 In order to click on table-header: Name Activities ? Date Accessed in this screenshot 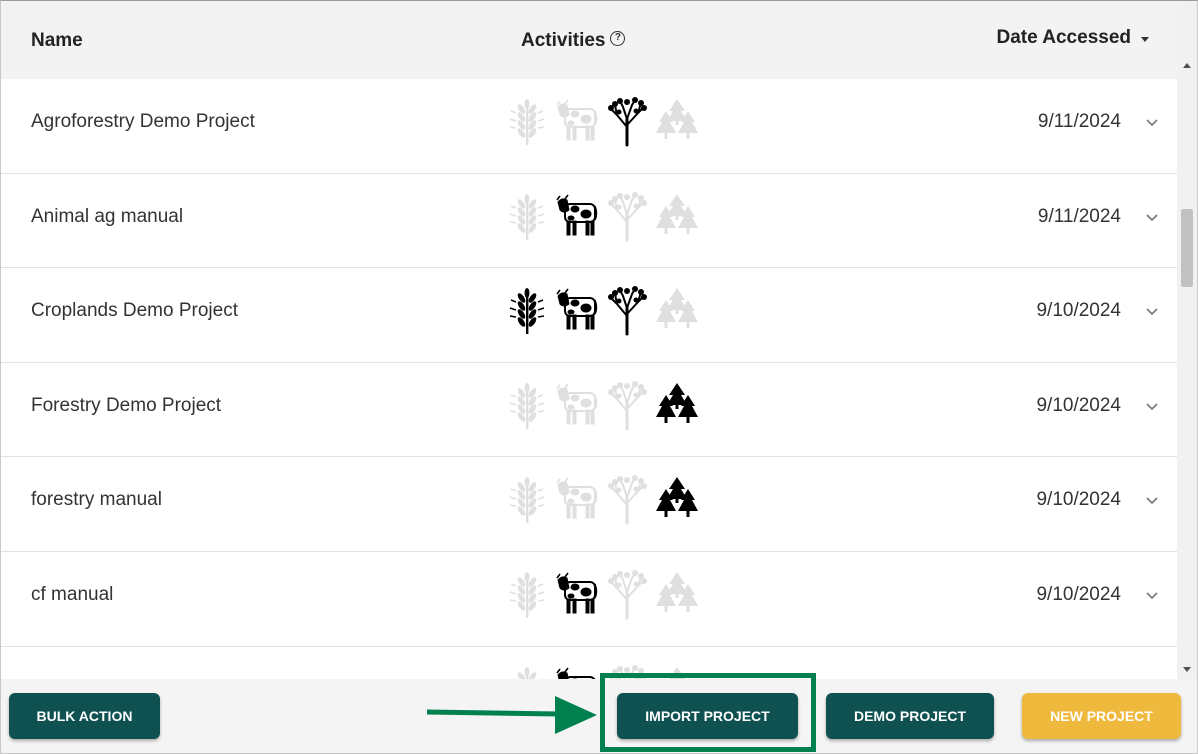, I will do `click(589, 40)`.